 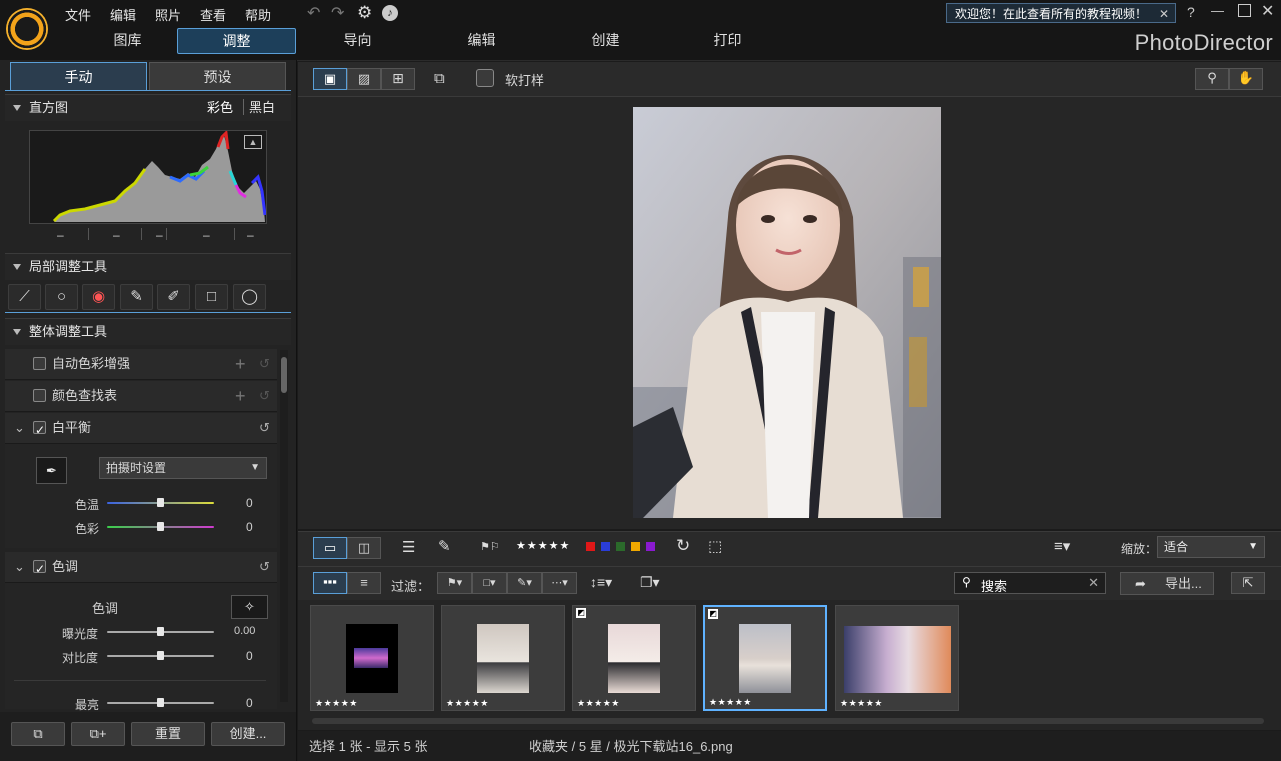 What do you see at coordinates (1212, 79) in the screenshot?
I see `zoom-tool-icon: ⚲` at bounding box center [1212, 79].